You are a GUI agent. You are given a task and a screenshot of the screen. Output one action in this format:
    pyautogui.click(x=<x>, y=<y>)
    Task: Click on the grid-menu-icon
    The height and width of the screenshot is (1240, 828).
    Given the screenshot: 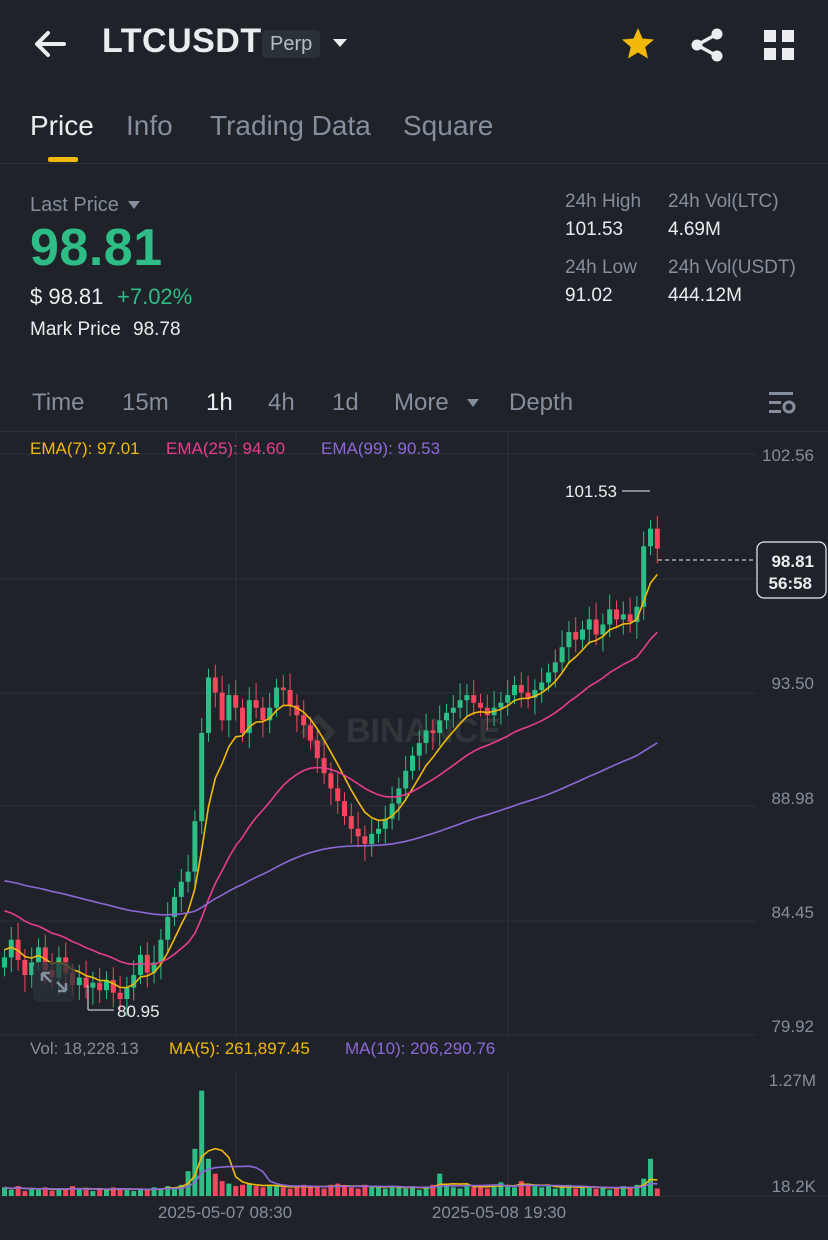 What is the action you would take?
    pyautogui.click(x=779, y=45)
    